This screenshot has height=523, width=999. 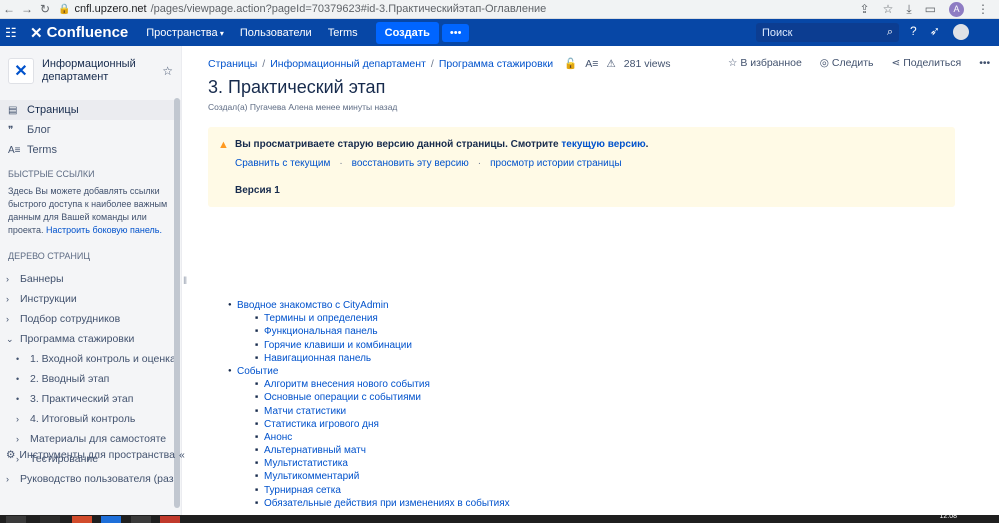 What do you see at coordinates (960, 32) in the screenshot?
I see `user-avatar` at bounding box center [960, 32].